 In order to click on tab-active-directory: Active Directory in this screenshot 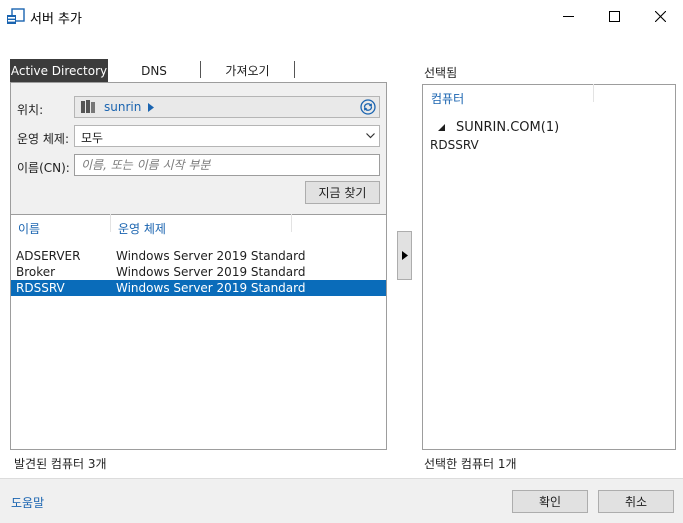, I will do `click(59, 70)`.